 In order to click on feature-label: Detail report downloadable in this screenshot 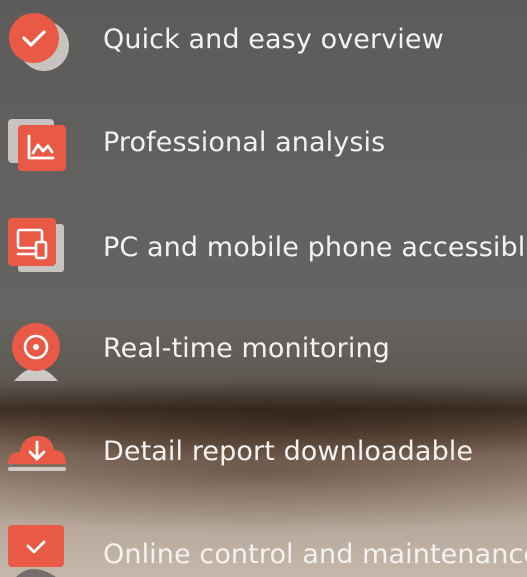, I will do `click(288, 451)`.